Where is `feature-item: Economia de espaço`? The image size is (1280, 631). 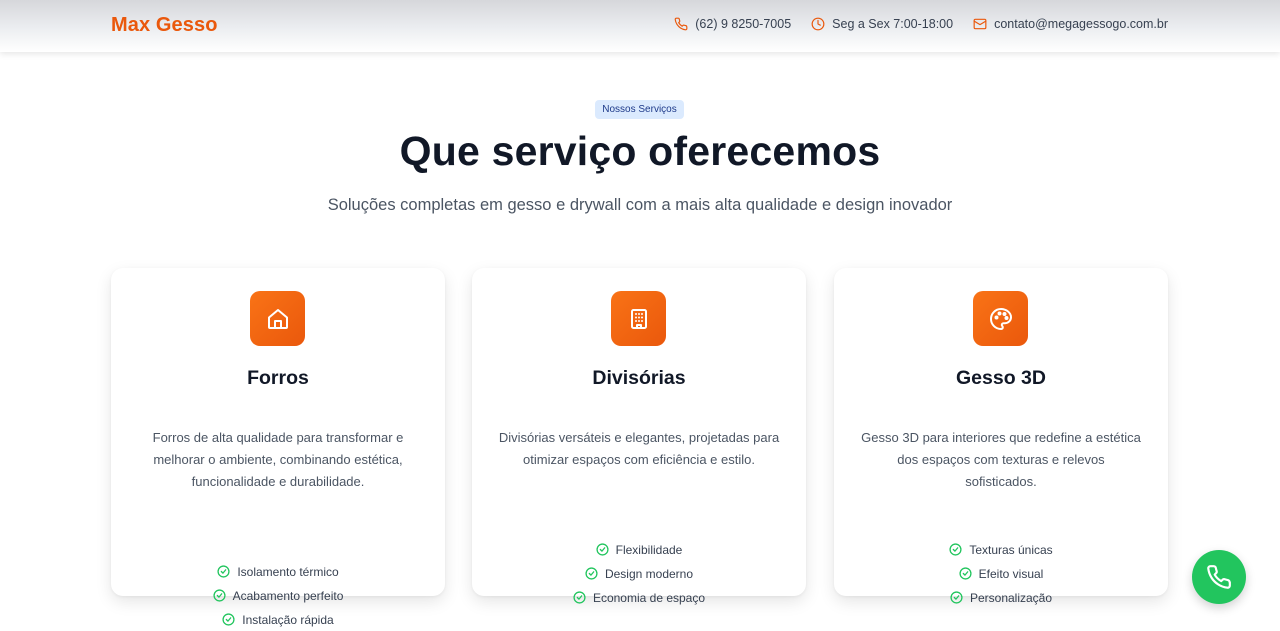
feature-item: Economia de espaço is located at coordinates (639, 597).